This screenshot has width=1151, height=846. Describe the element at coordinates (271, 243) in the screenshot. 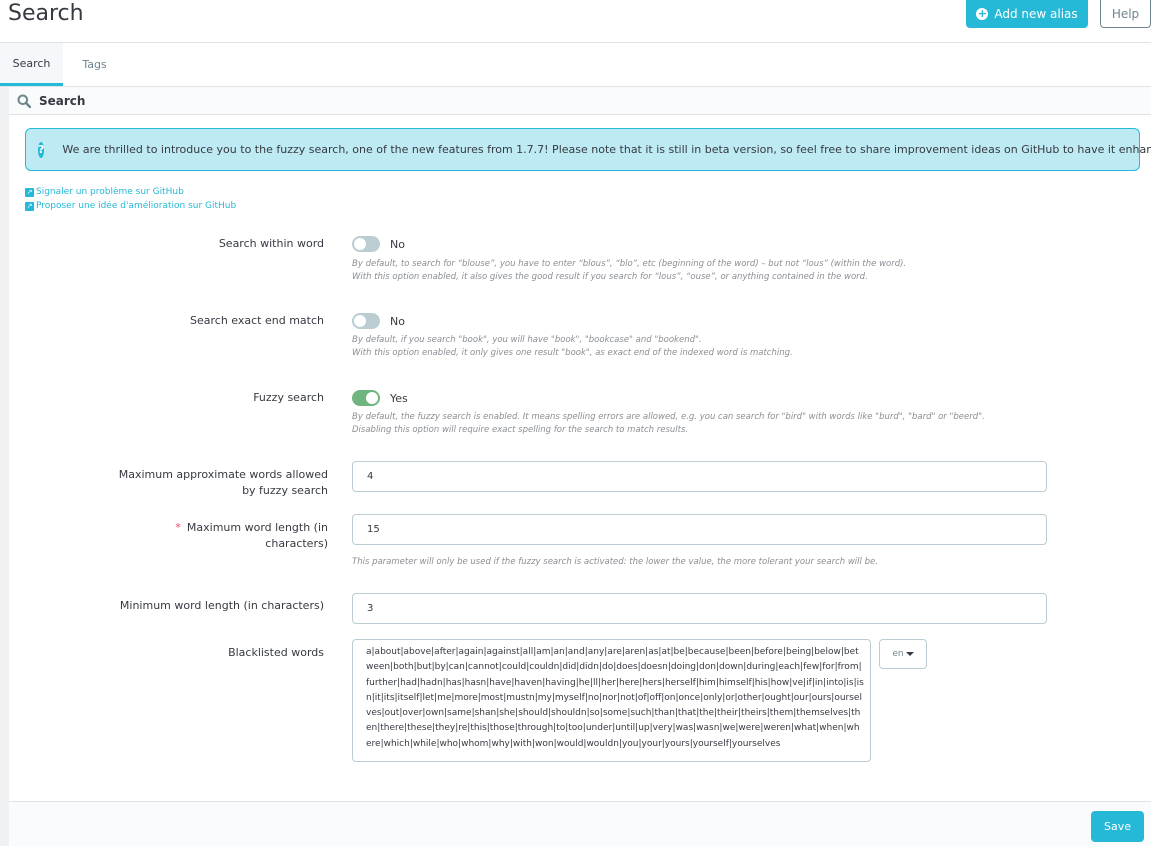

I see `search-within-word-label: Search within word` at that location.